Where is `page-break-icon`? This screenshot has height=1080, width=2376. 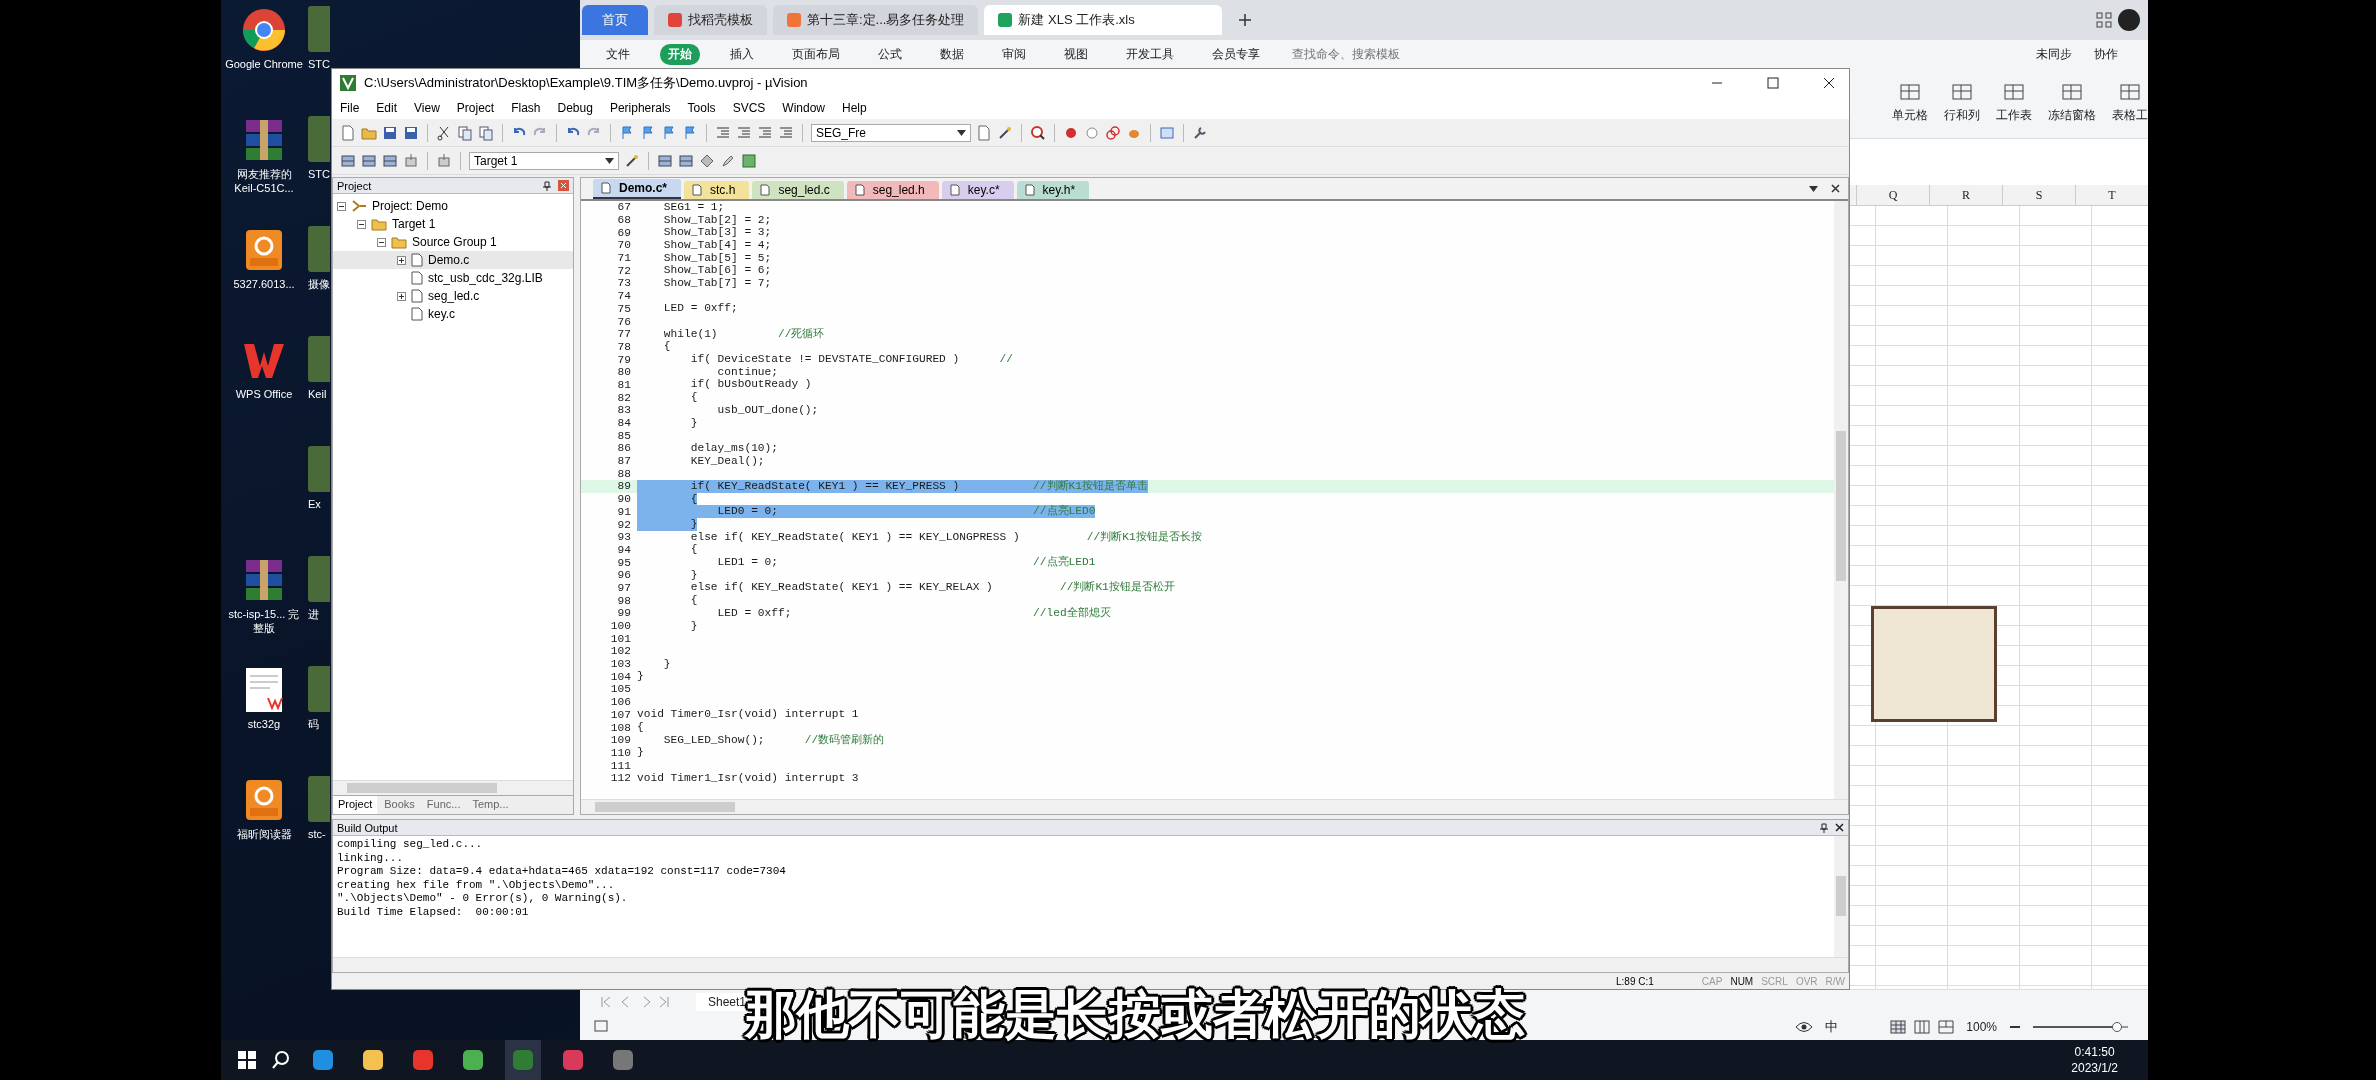 page-break-icon is located at coordinates (1946, 1027).